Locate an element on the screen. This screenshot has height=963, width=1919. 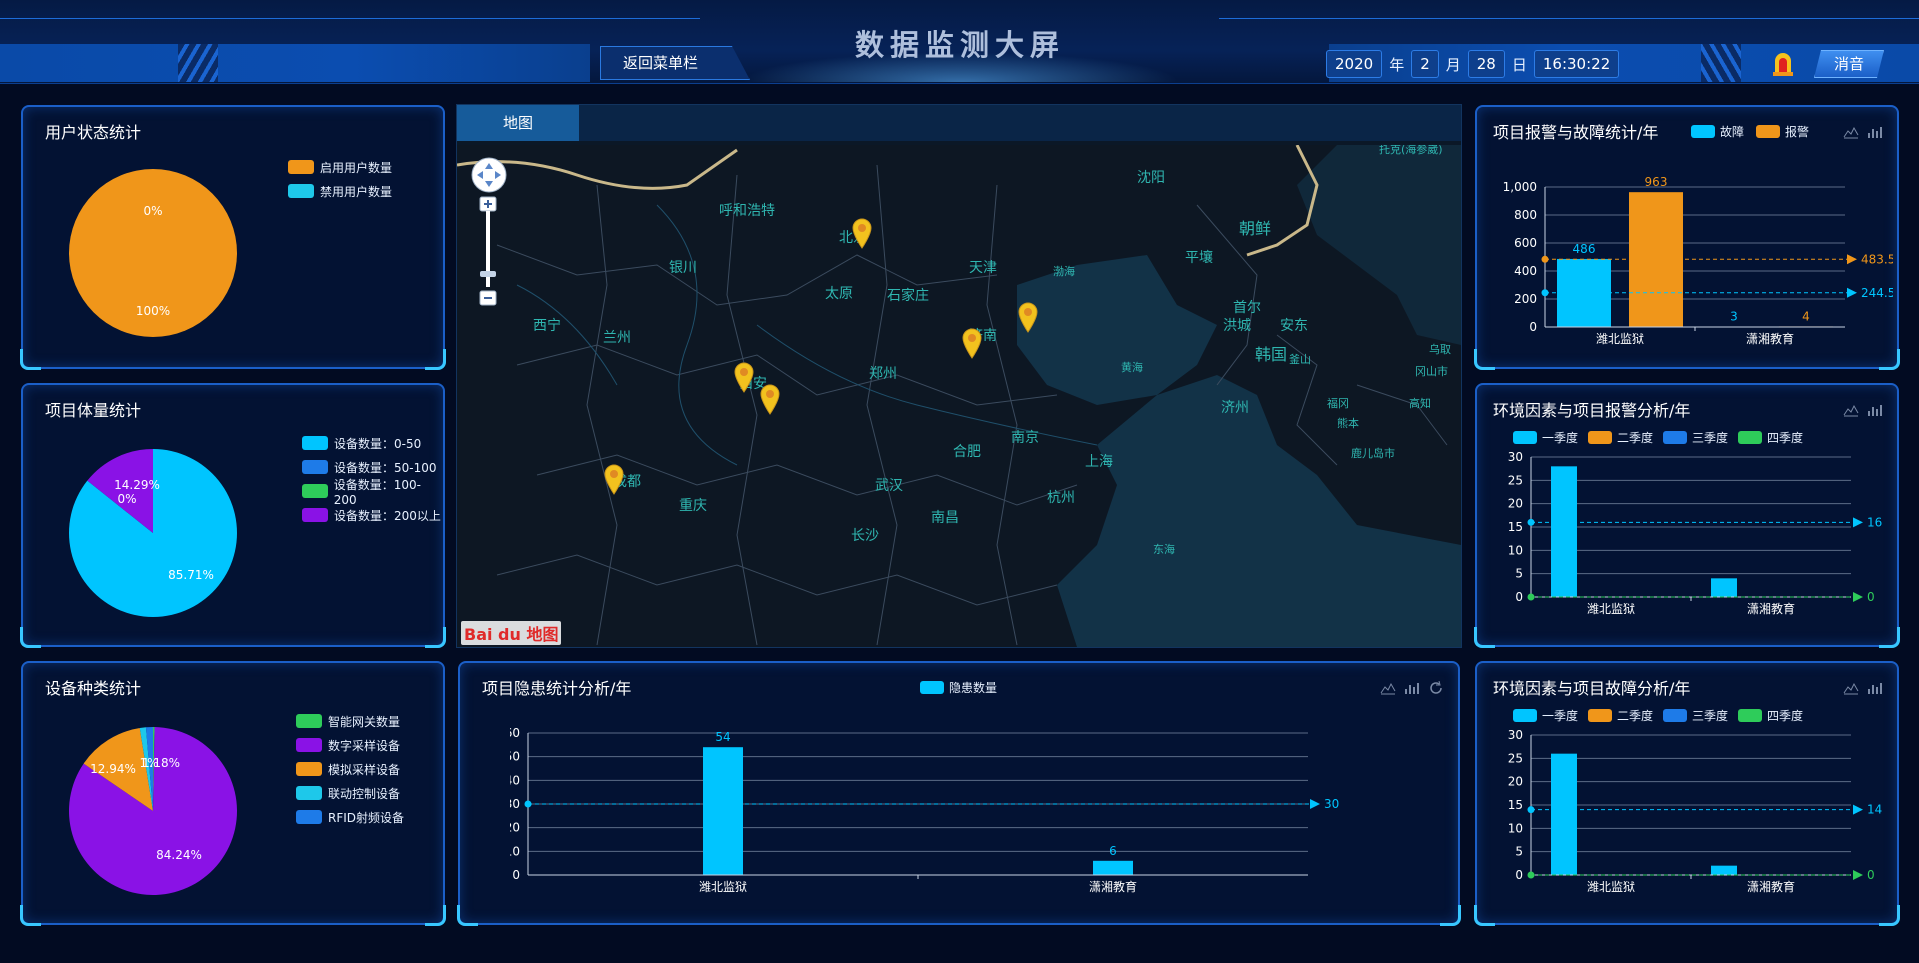
map-city-label: 南昌 is located at coordinates (945, 518).